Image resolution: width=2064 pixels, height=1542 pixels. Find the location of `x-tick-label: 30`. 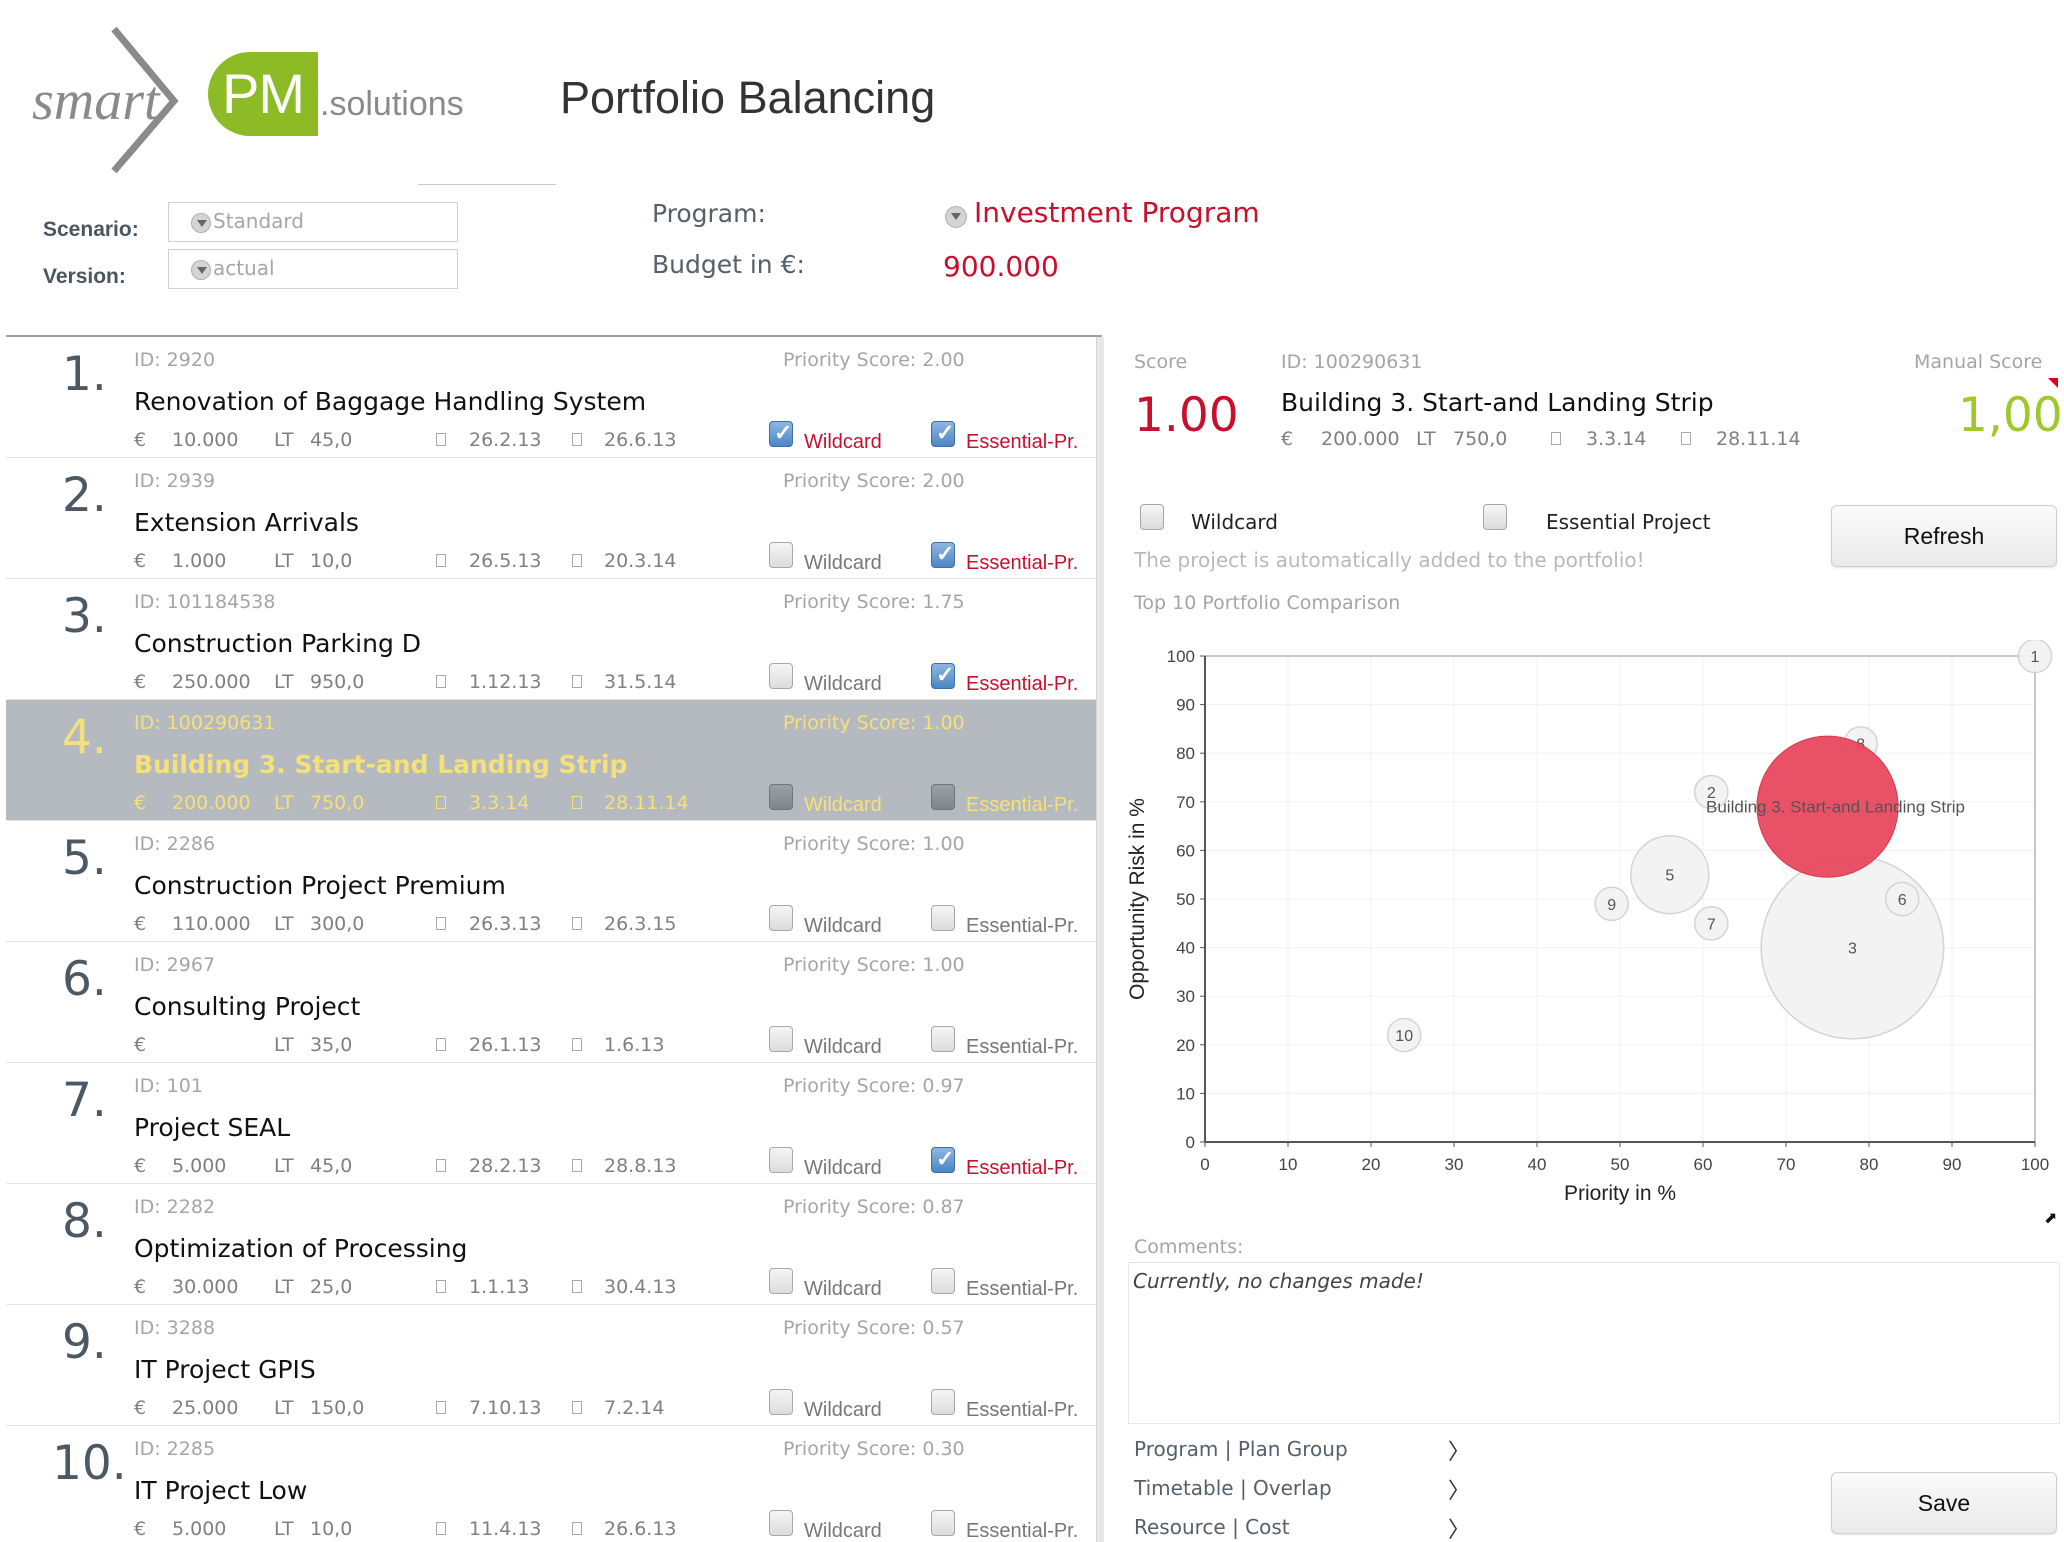

x-tick-label: 30 is located at coordinates (1454, 1164).